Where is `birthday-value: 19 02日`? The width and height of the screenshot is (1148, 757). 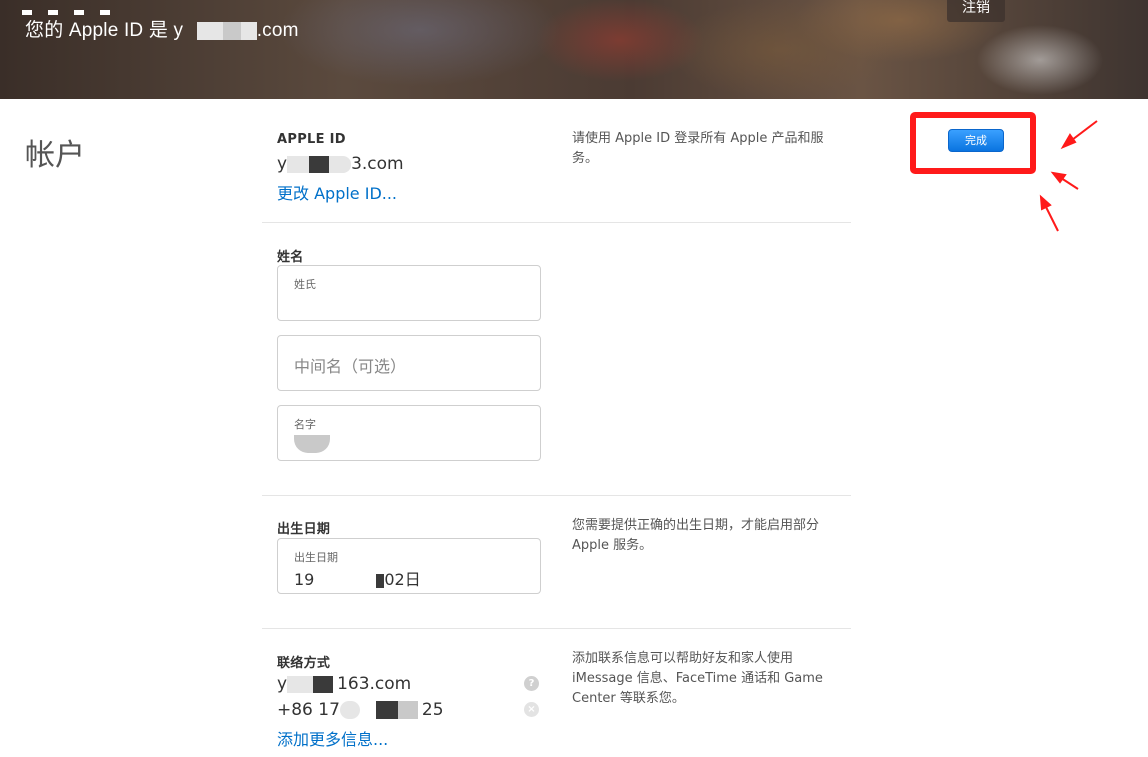 birthday-value: 19 02日 is located at coordinates (357, 578).